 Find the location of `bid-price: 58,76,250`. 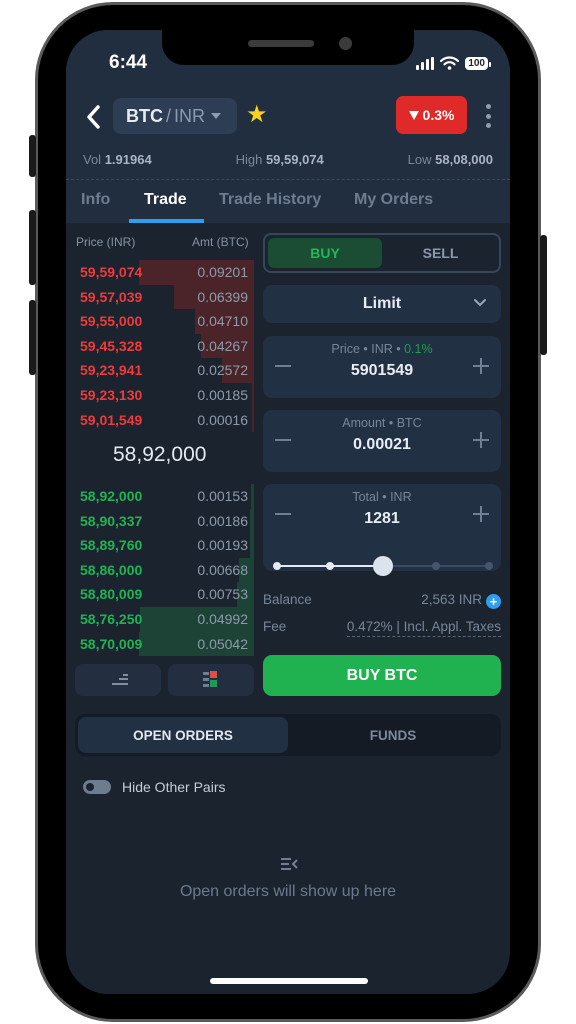

bid-price: 58,76,250 is located at coordinates (111, 619).